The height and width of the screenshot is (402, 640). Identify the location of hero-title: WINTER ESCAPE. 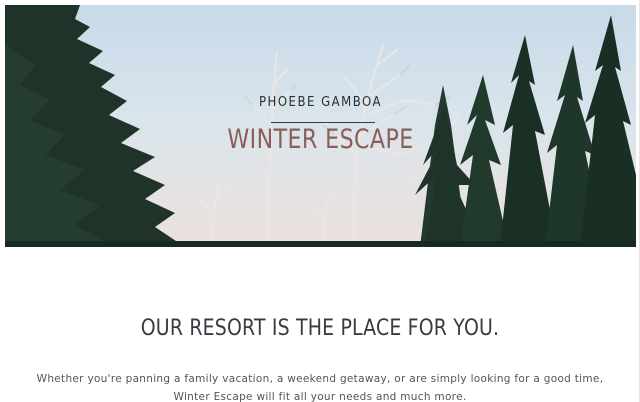
(320, 139).